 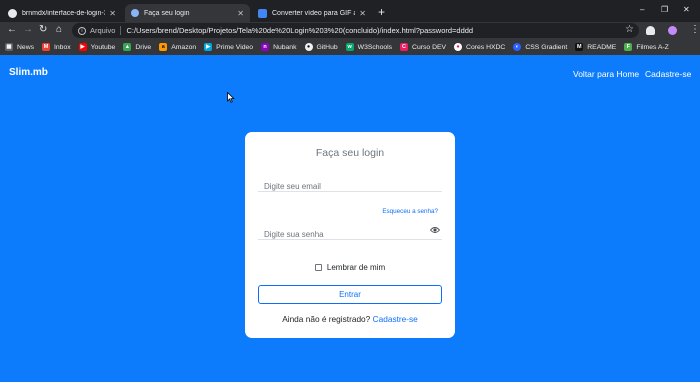 What do you see at coordinates (664, 9) in the screenshot?
I see `restore-button: ❐` at bounding box center [664, 9].